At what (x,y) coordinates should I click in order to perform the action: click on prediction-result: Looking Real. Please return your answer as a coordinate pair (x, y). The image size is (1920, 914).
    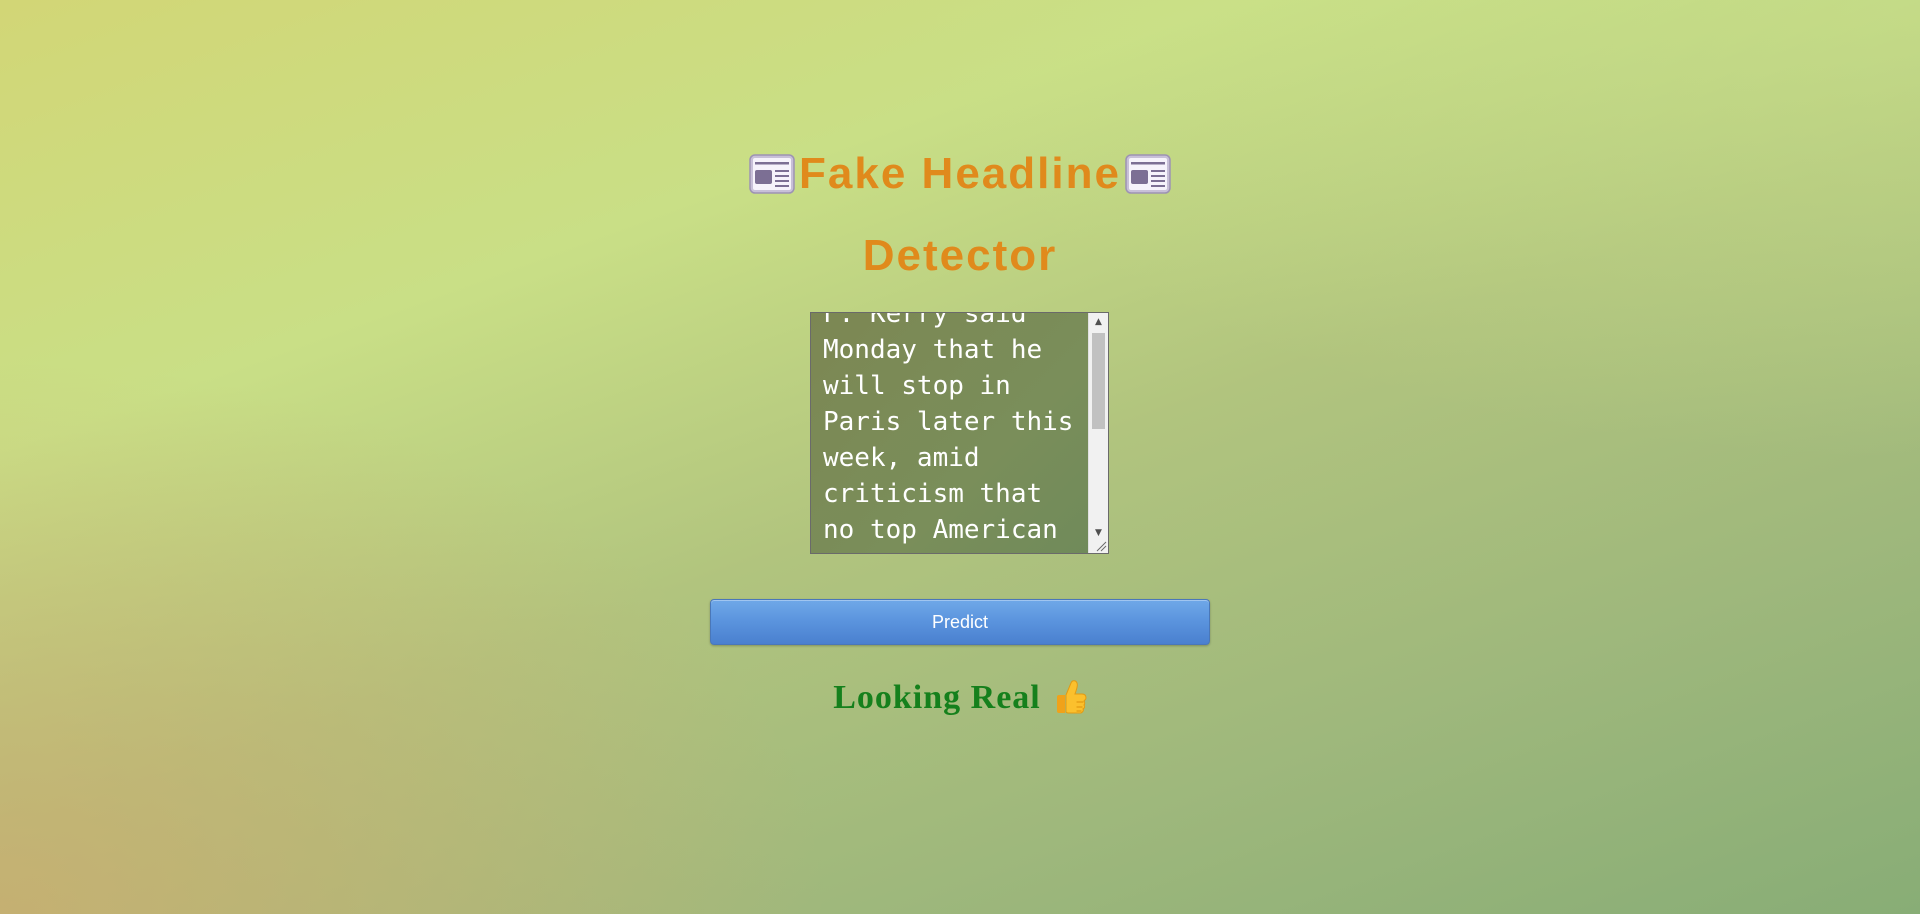
    Looking at the image, I should click on (960, 698).